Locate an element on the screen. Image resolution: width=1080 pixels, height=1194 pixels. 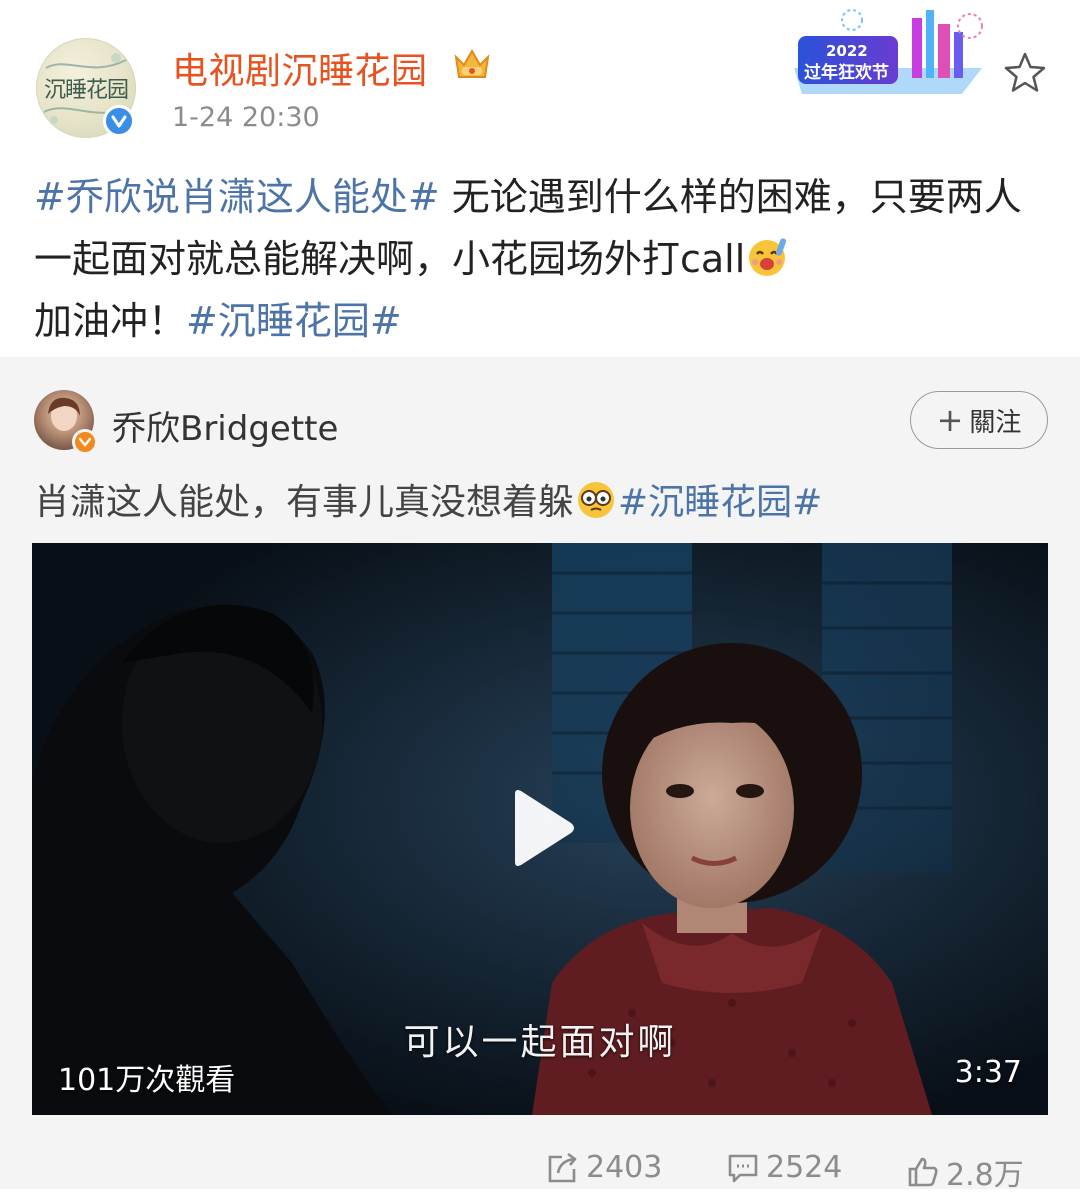
crown-icon is located at coordinates (472, 63).